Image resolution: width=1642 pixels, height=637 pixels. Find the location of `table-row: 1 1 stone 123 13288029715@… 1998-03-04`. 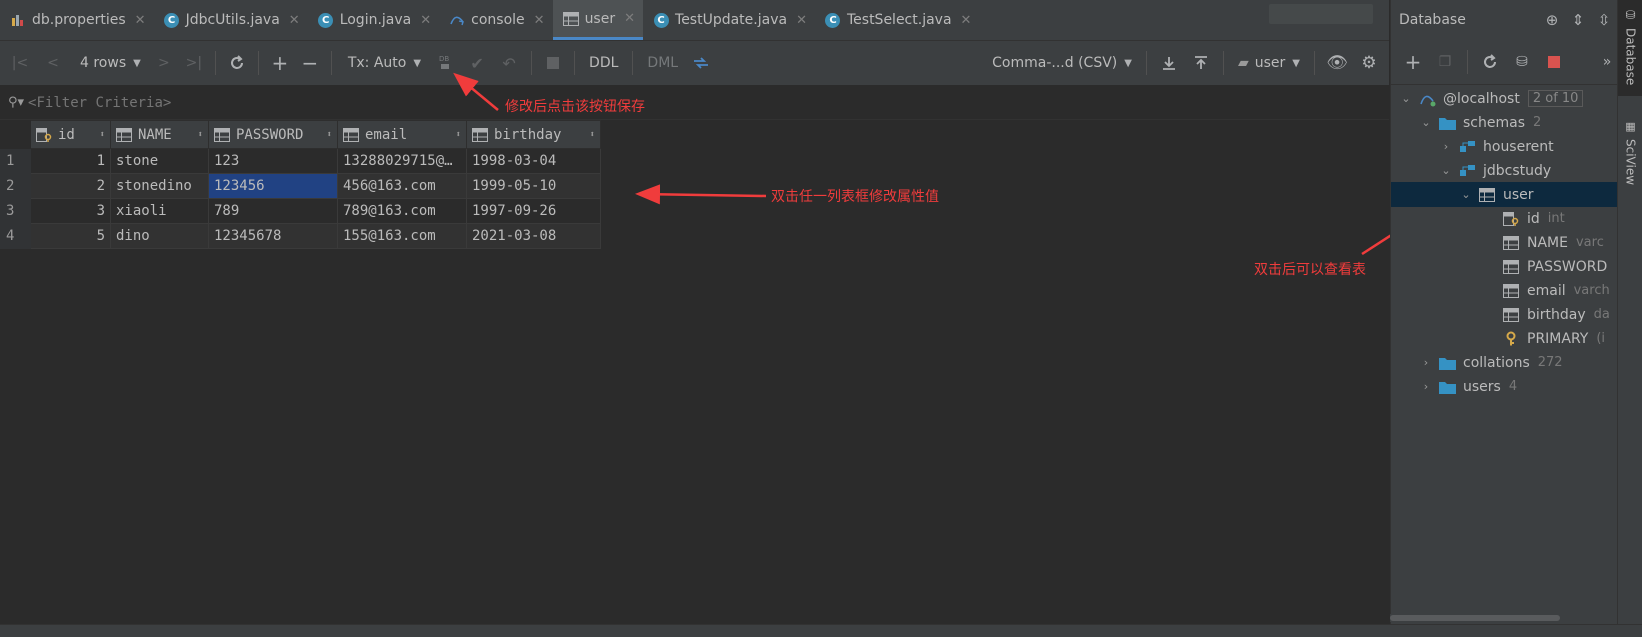

table-row: 1 1 stone 123 13288029715@… 1998-03-04 is located at coordinates (300, 161).